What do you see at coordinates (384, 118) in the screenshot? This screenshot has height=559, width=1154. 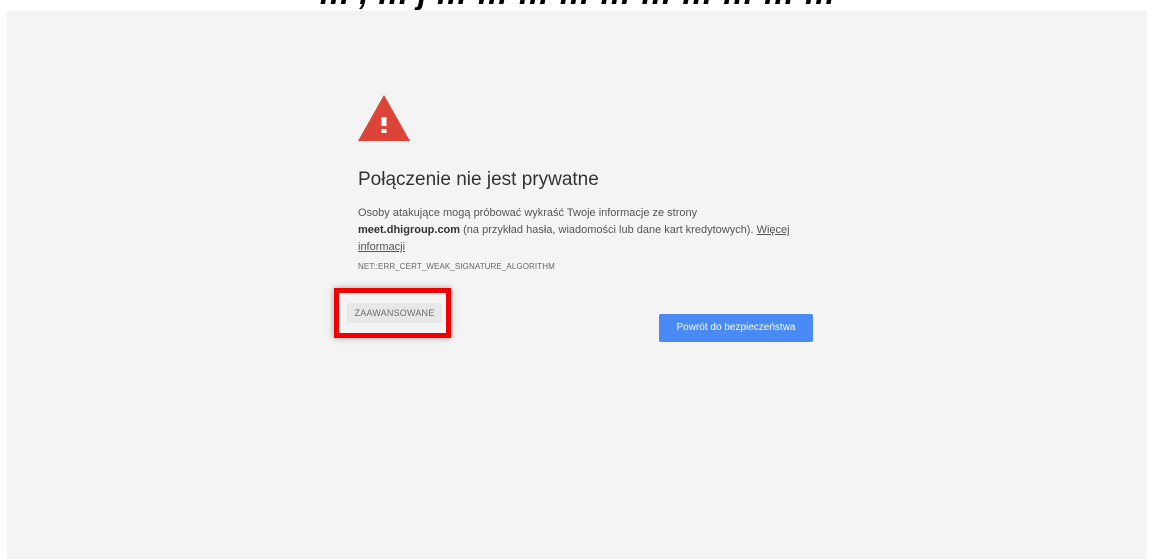 I see `warning-triangle-icon` at bounding box center [384, 118].